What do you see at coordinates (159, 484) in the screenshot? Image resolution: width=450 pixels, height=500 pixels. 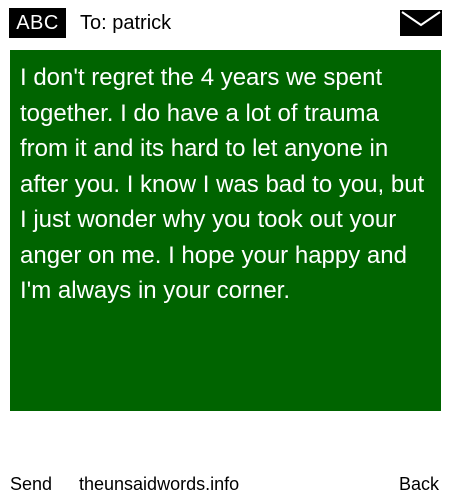 I see `site-label: theunsaidwords.info` at bounding box center [159, 484].